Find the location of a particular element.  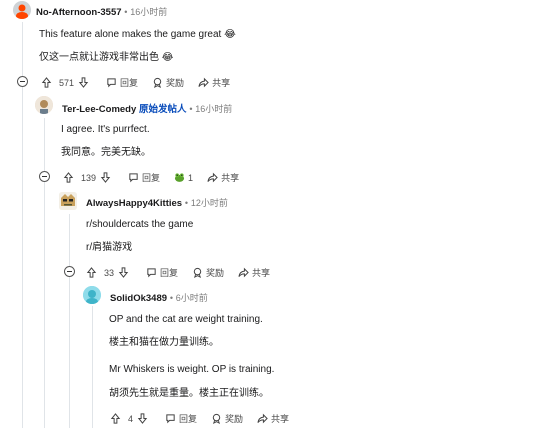

vote-control: 4 is located at coordinates (130, 418).